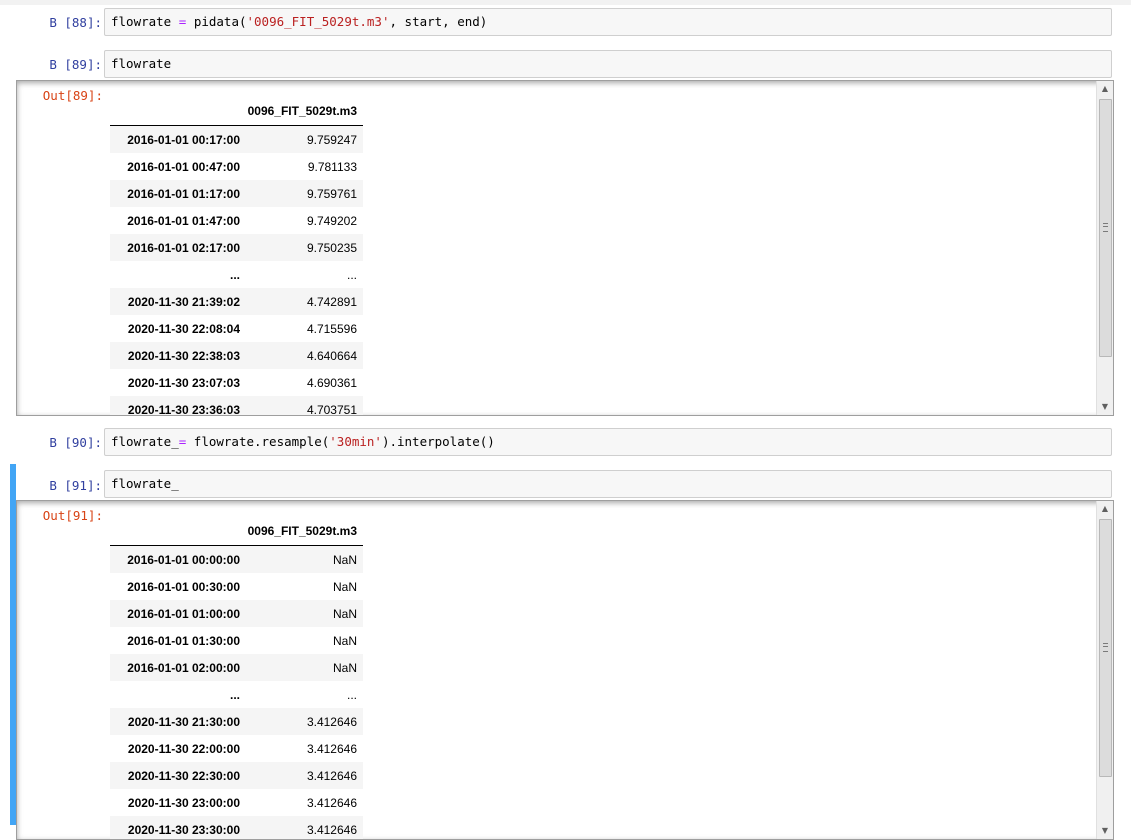 This screenshot has height=840, width=1131. Describe the element at coordinates (331, 409) in the screenshot. I see `row-value: 4.703751` at that location.